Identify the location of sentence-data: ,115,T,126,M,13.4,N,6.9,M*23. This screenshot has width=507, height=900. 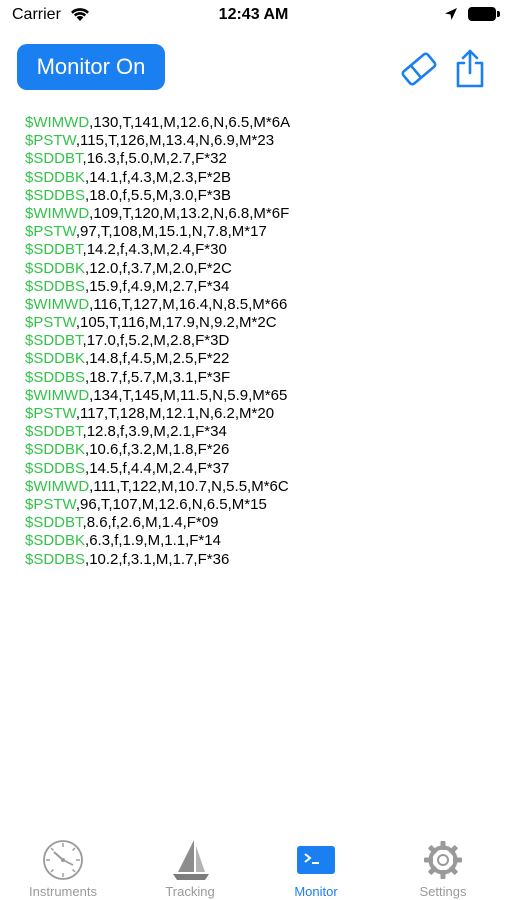
(175, 141).